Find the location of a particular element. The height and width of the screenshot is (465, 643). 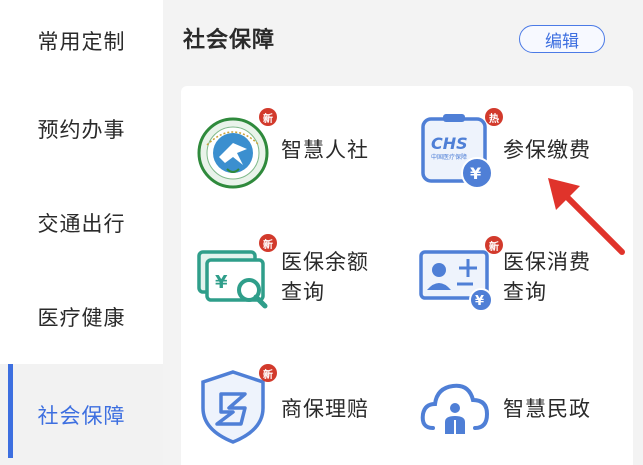

sidebar-item-label: 交通出行 is located at coordinates (81, 224).